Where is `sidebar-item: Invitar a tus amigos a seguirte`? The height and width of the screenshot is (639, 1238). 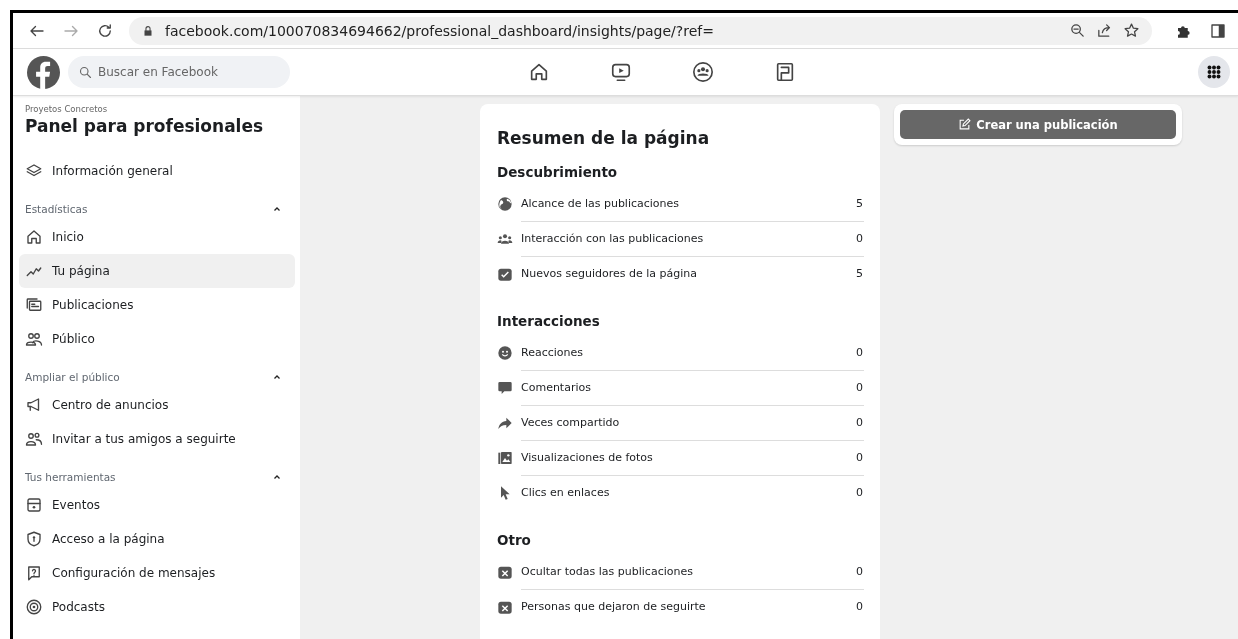
sidebar-item: Invitar a tus amigos a seguirte is located at coordinates (157, 439).